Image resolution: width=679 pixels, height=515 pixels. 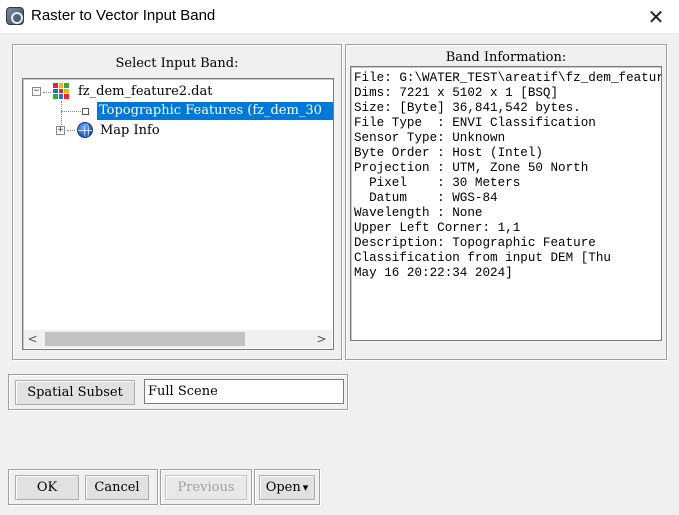 What do you see at coordinates (430, 138) in the screenshot?
I see `info-line: Sensor Type: Unknown` at bounding box center [430, 138].